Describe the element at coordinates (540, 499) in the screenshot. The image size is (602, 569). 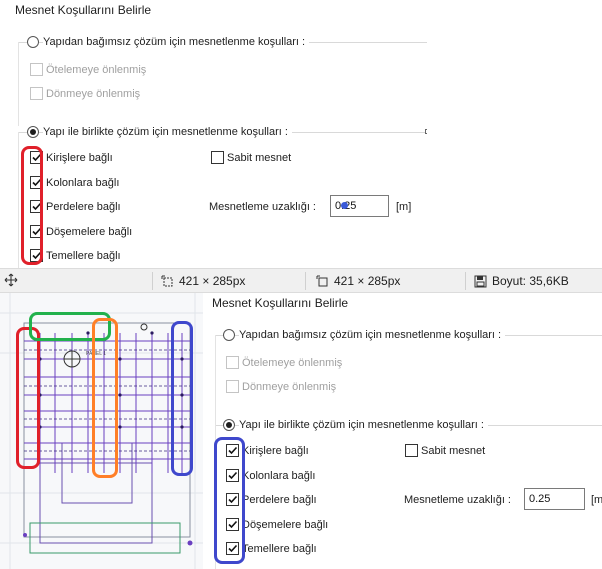
I see `support-distance-value: 0.25` at that location.